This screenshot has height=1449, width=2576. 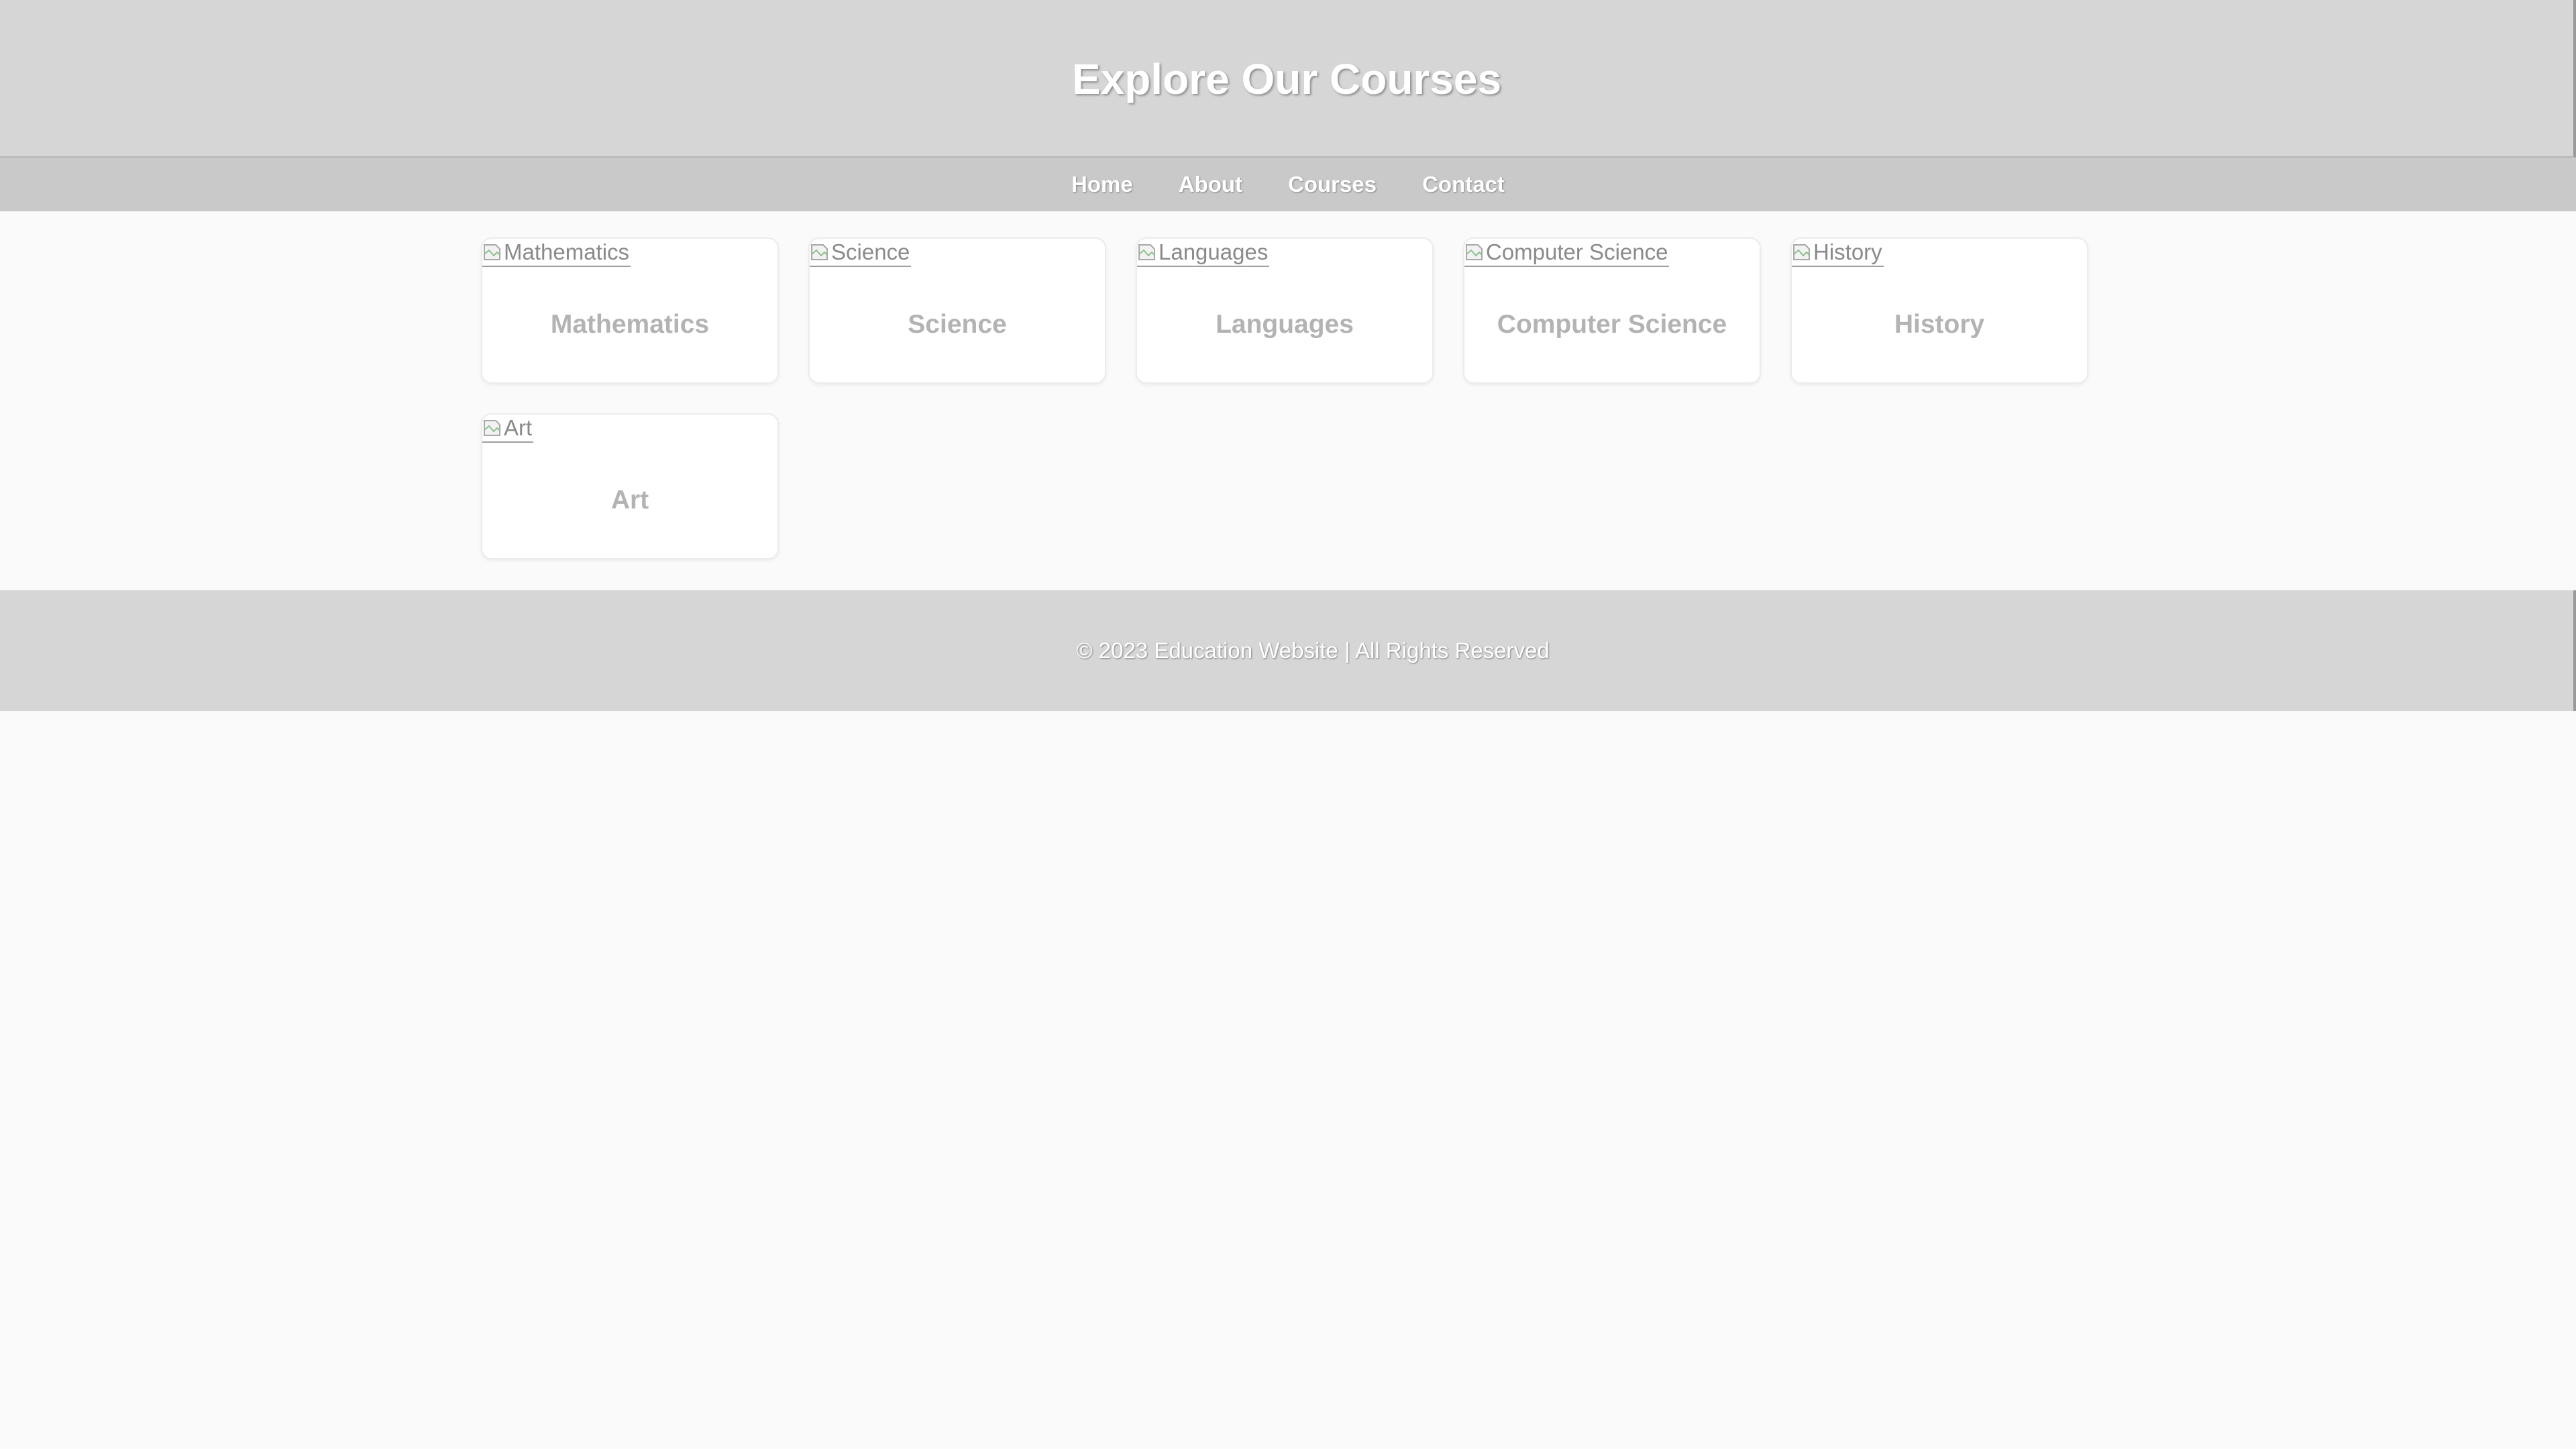 I want to click on nav-link-courses: Courses, so click(x=1332, y=184).